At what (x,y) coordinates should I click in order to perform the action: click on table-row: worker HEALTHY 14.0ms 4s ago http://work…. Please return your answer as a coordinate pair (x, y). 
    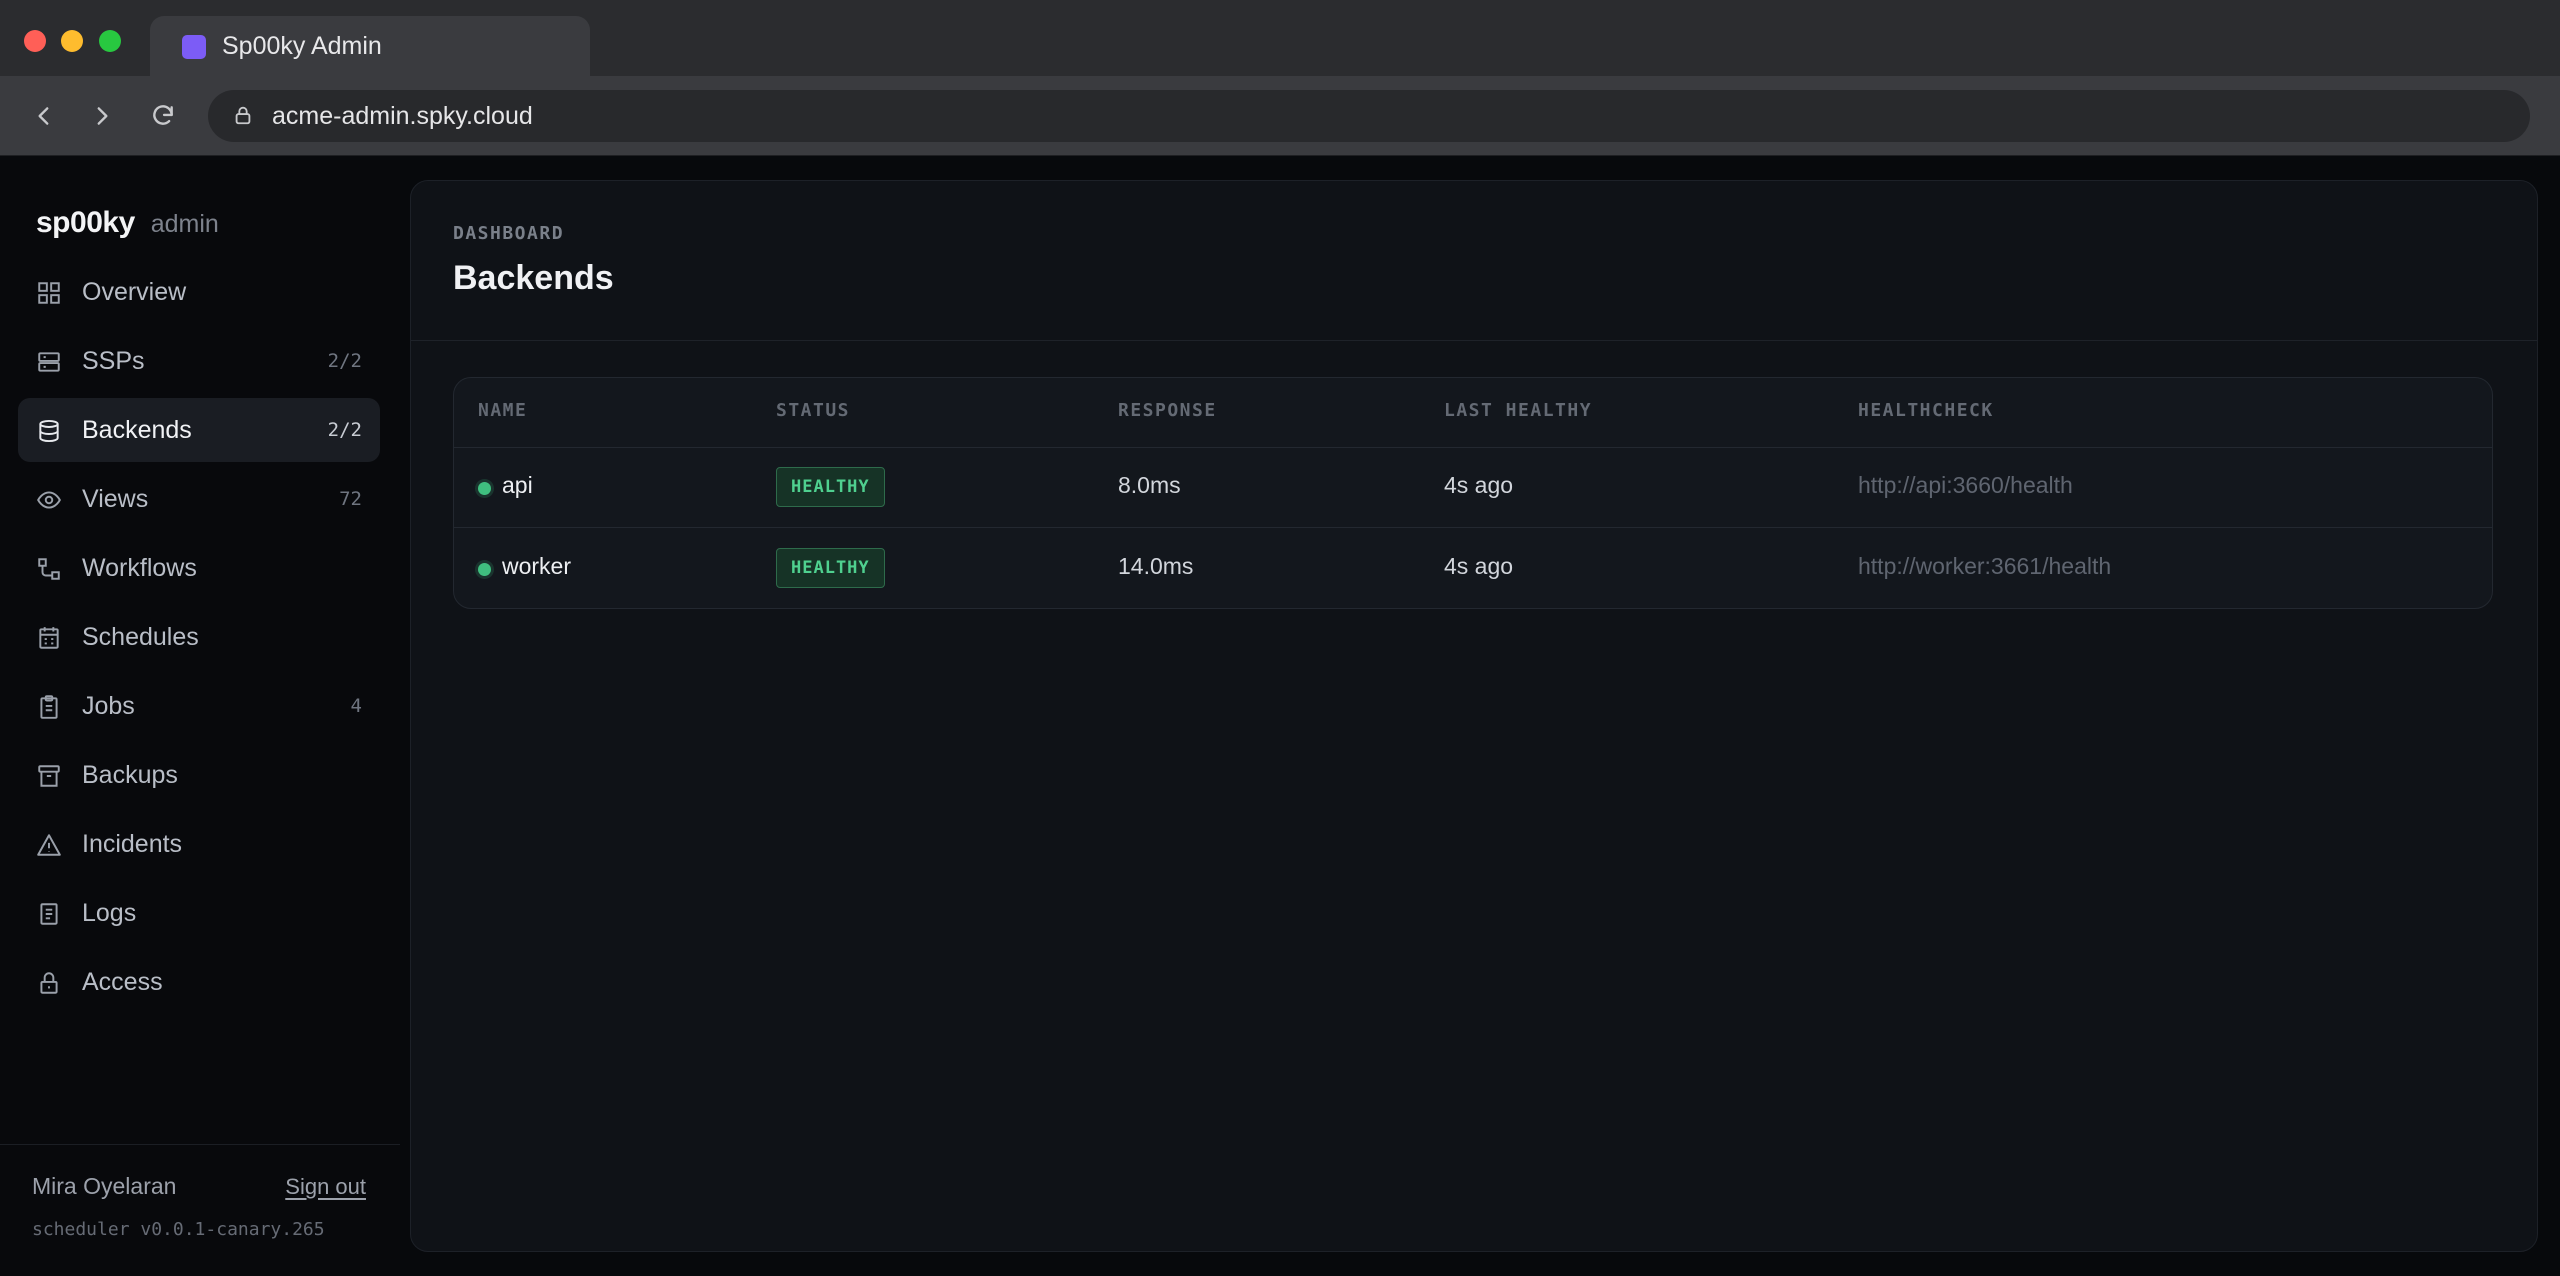
    Looking at the image, I should click on (1473, 568).